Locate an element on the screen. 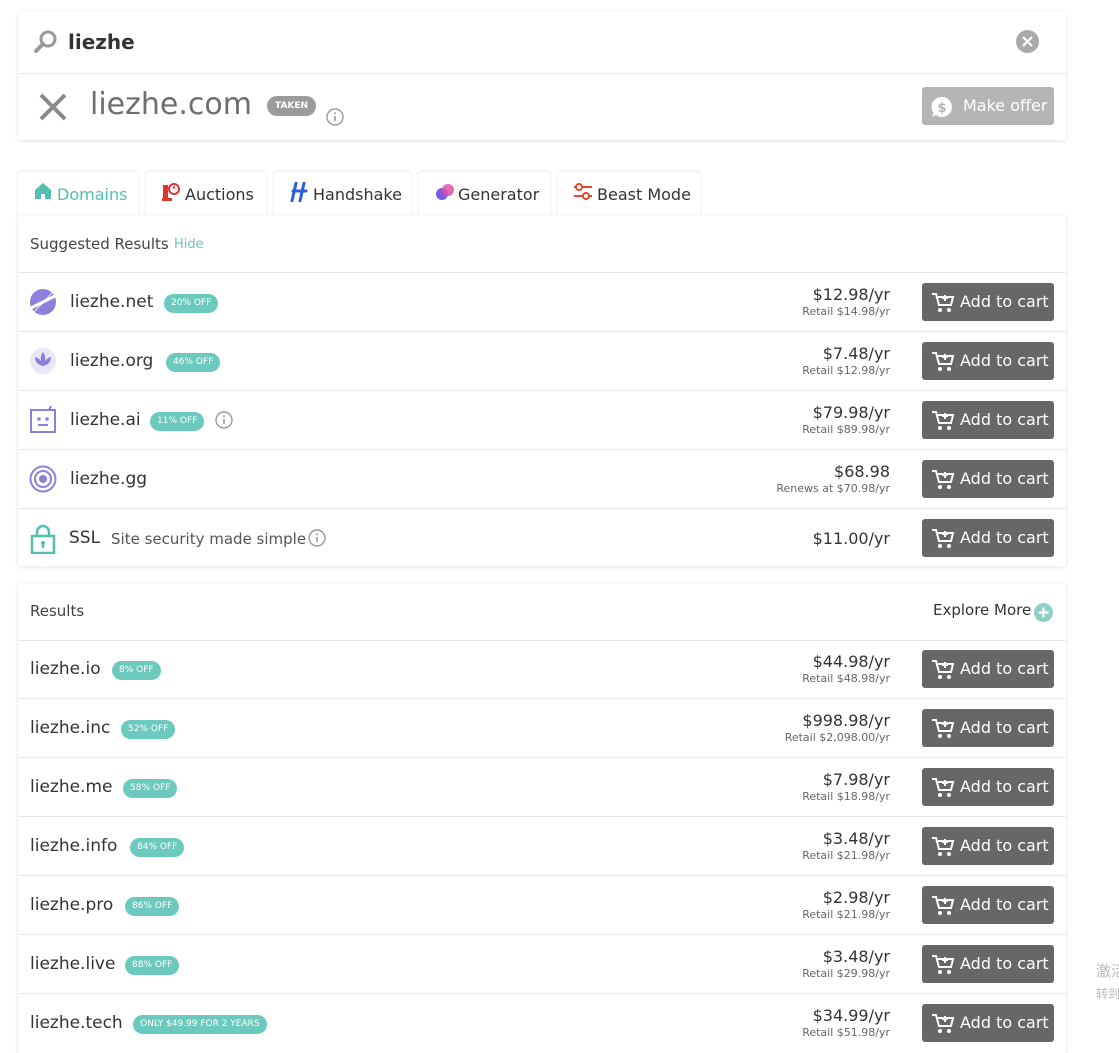 Image resolution: width=1119 pixels, height=1053 pixels. domain-name: liezhe.io is located at coordinates (65, 669).